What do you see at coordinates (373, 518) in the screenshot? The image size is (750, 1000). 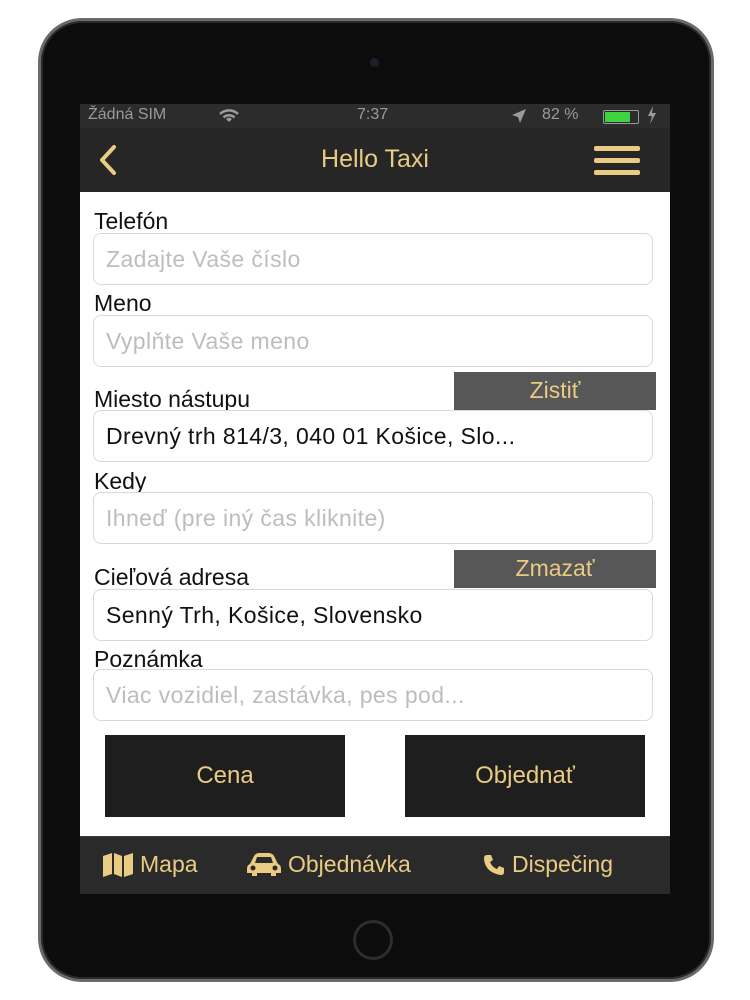 I see `when-field: Ihneď (pre iný čas kliknite)` at bounding box center [373, 518].